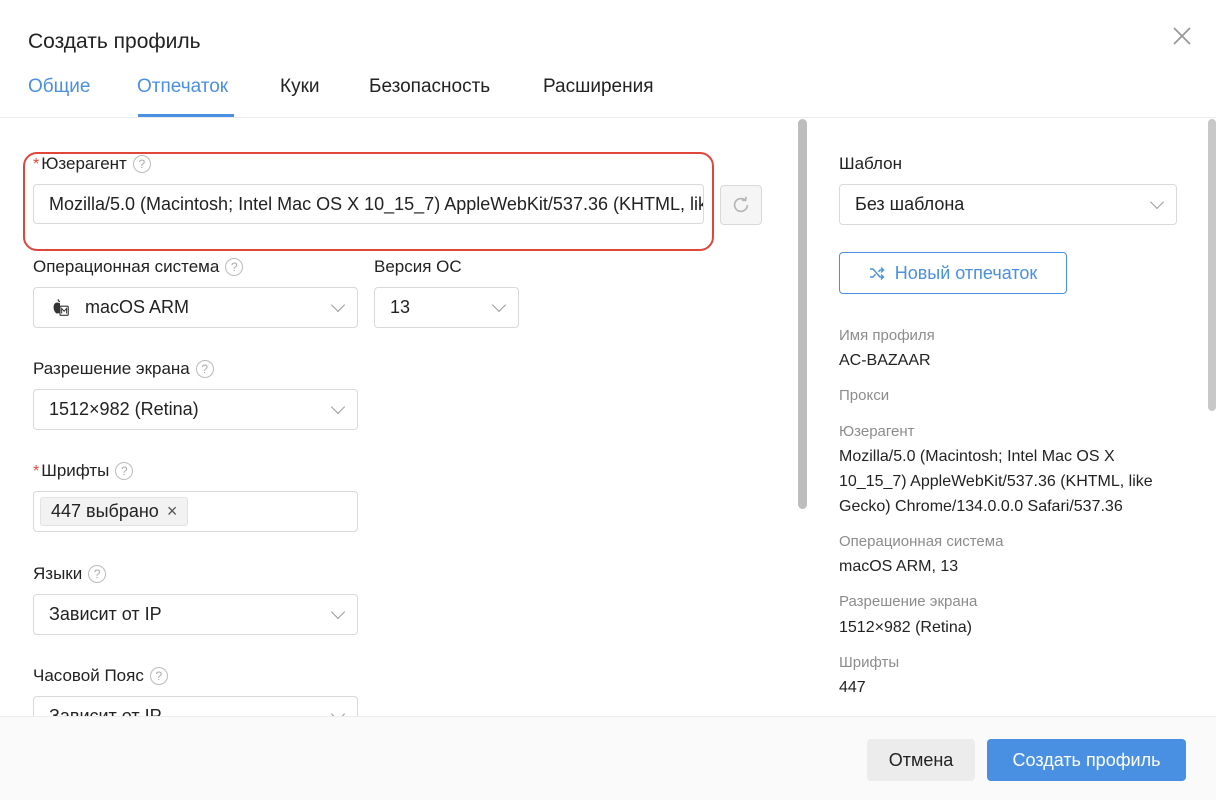  Describe the element at coordinates (59, 87) in the screenshot. I see `tab-general: Общие` at that location.